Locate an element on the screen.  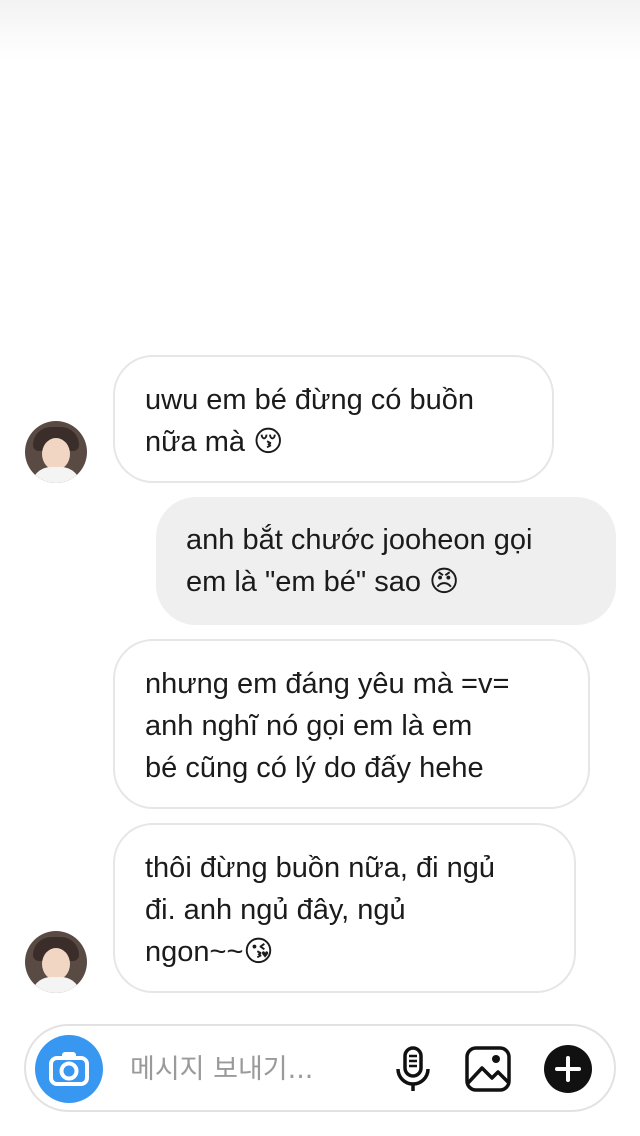
microphone-icon is located at coordinates (413, 1068).